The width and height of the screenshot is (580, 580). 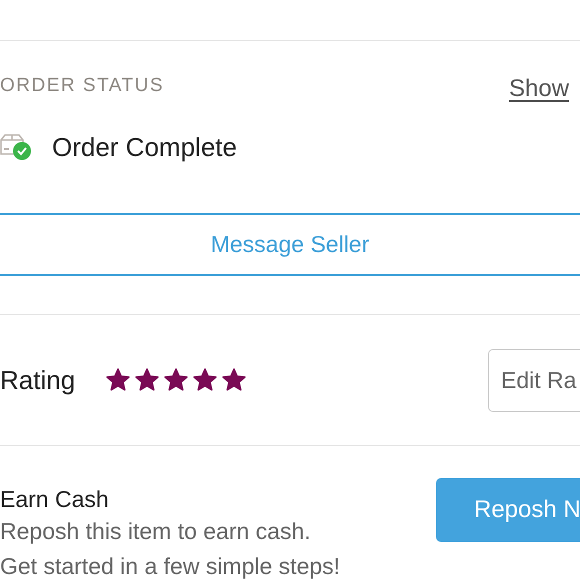 What do you see at coordinates (156, 531) in the screenshot?
I see `earn-cash-text: Reposh this item to earn cash.` at bounding box center [156, 531].